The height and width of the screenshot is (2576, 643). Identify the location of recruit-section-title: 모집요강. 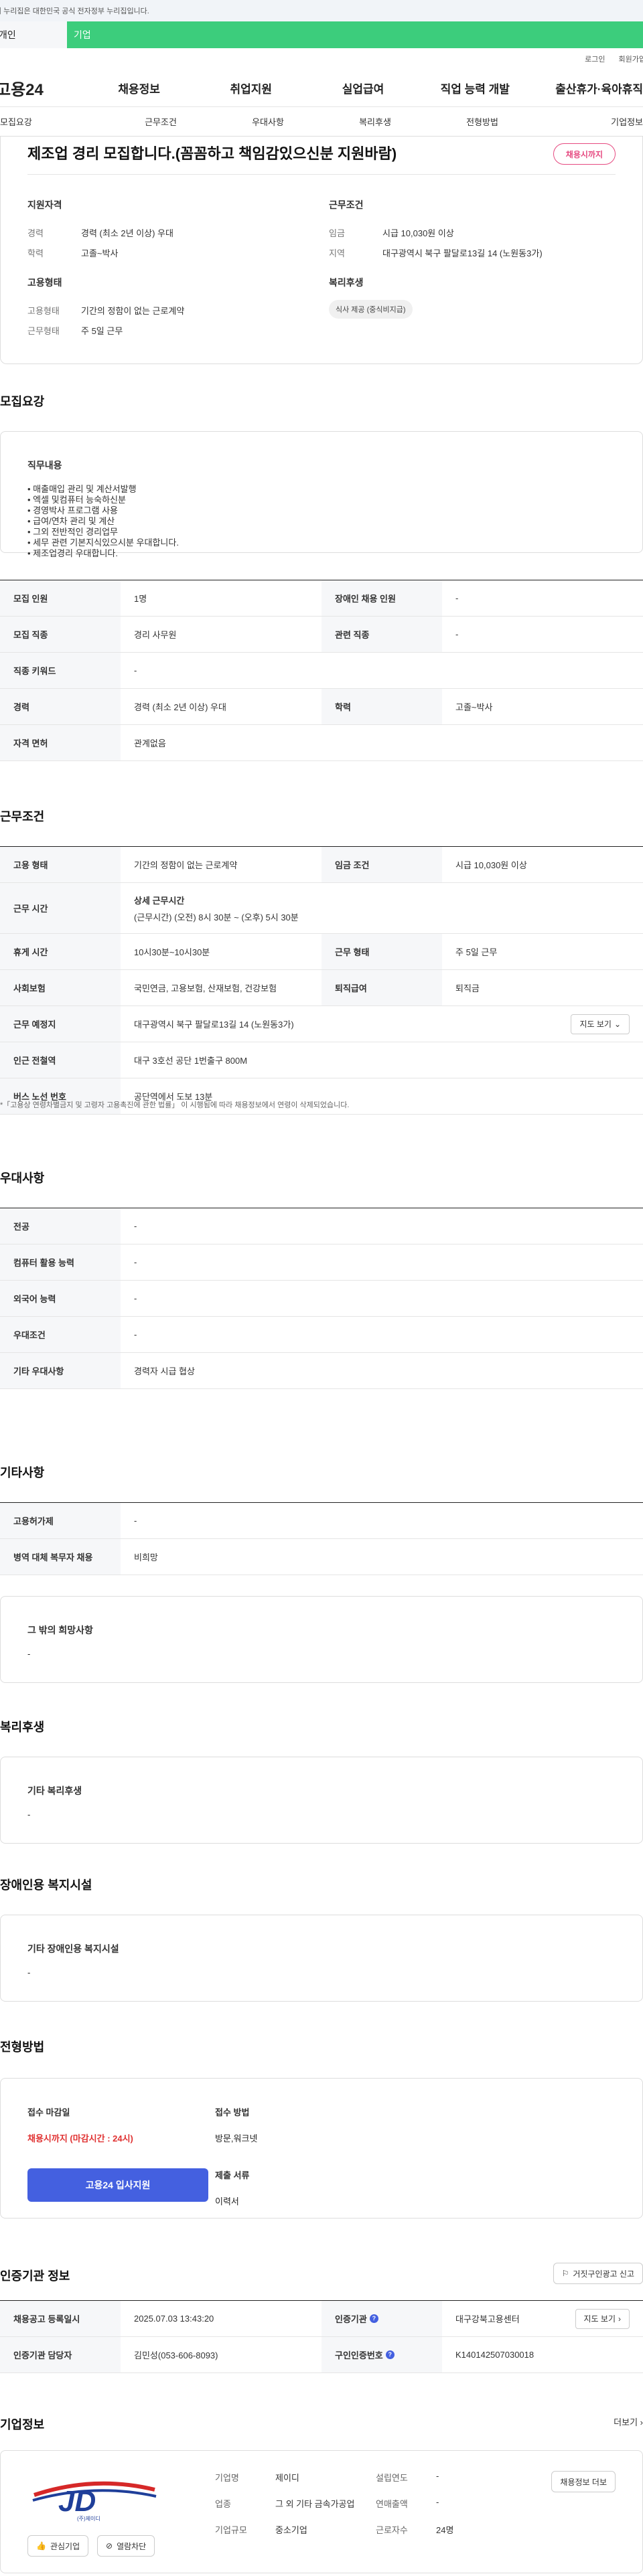
(23, 402).